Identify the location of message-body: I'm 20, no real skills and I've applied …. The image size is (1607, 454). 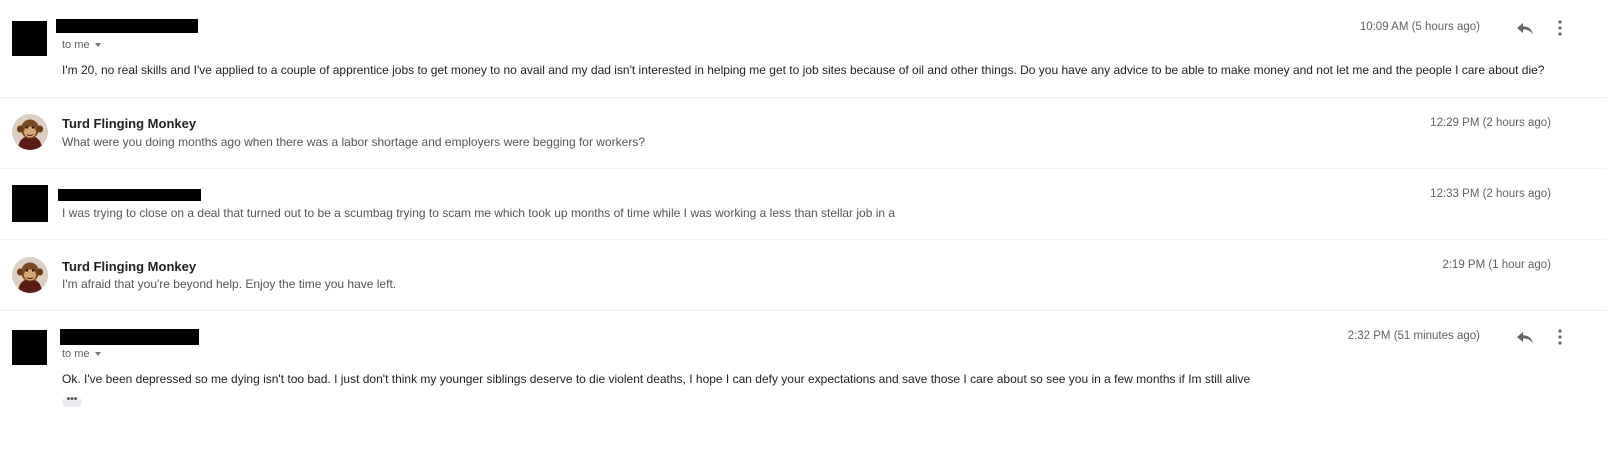
(803, 70).